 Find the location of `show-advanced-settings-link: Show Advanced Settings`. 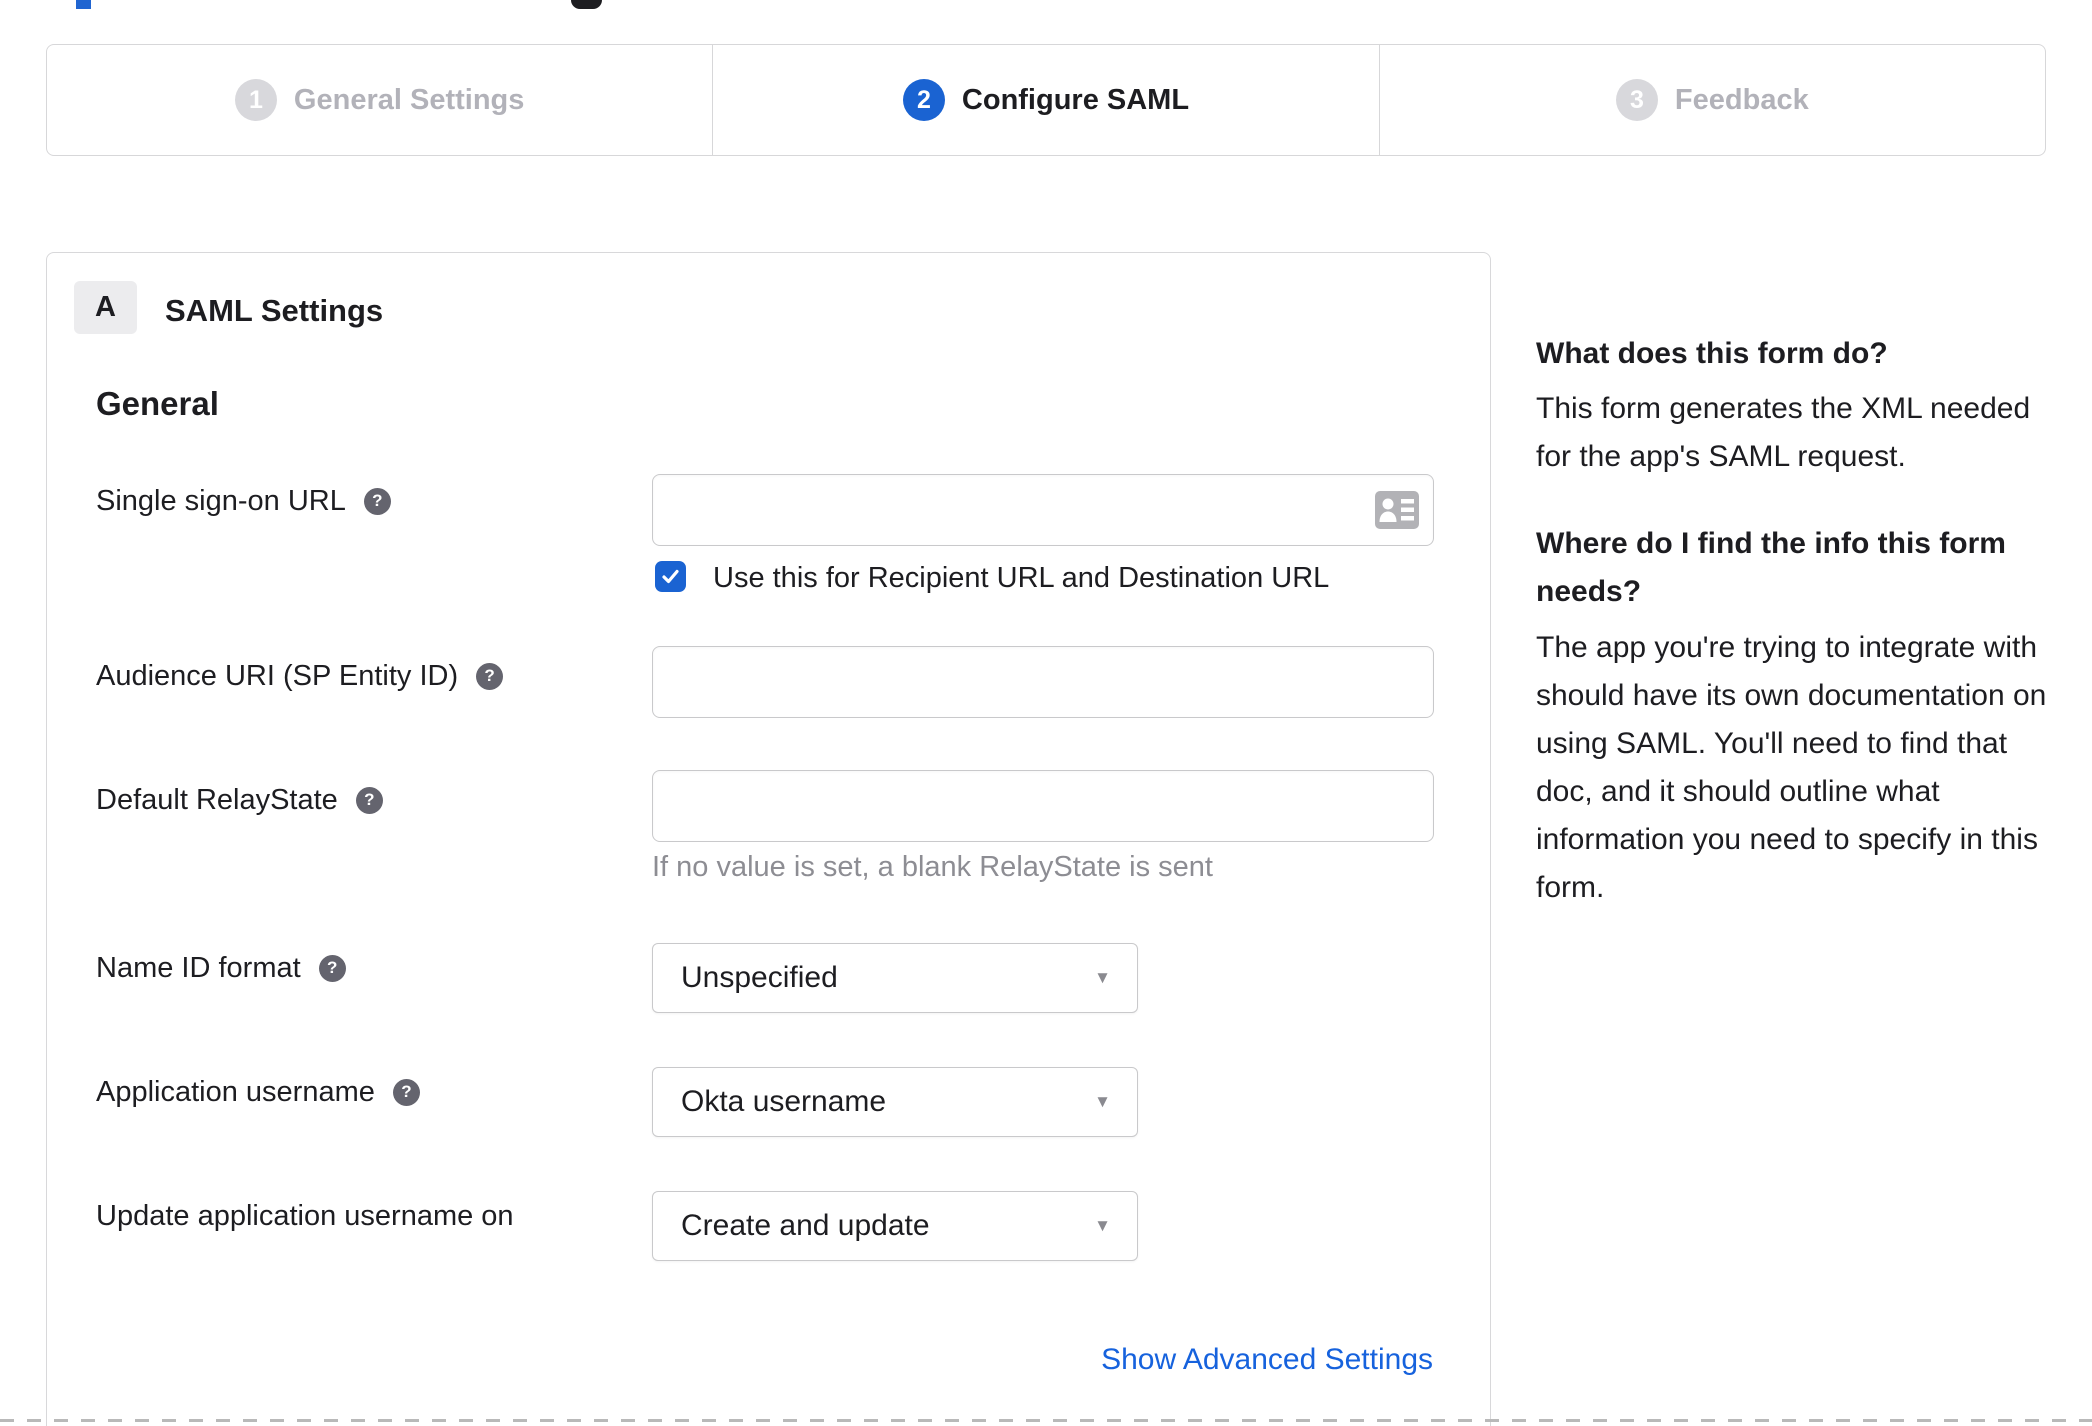

show-advanced-settings-link: Show Advanced Settings is located at coordinates (1267, 1360).